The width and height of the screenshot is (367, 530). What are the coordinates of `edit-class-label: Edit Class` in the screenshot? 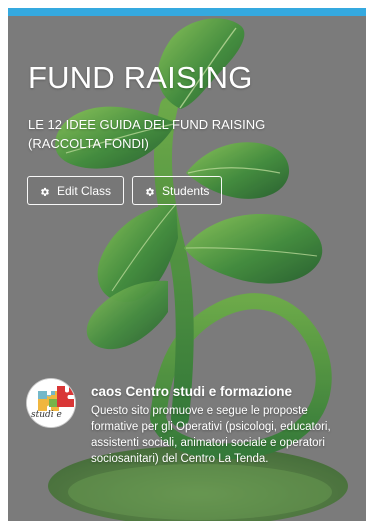 It's located at (84, 190).